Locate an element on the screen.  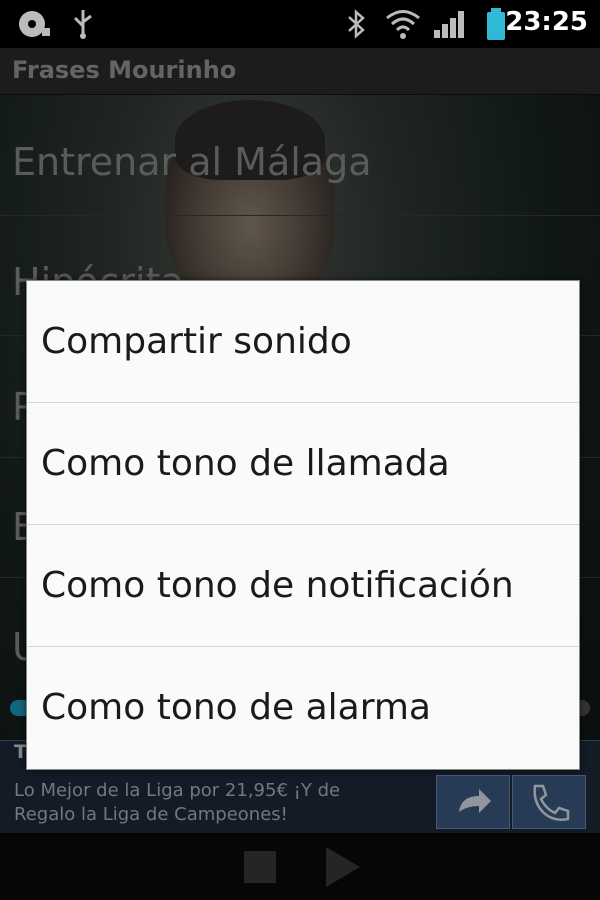
signal-icon is located at coordinates (449, 24).